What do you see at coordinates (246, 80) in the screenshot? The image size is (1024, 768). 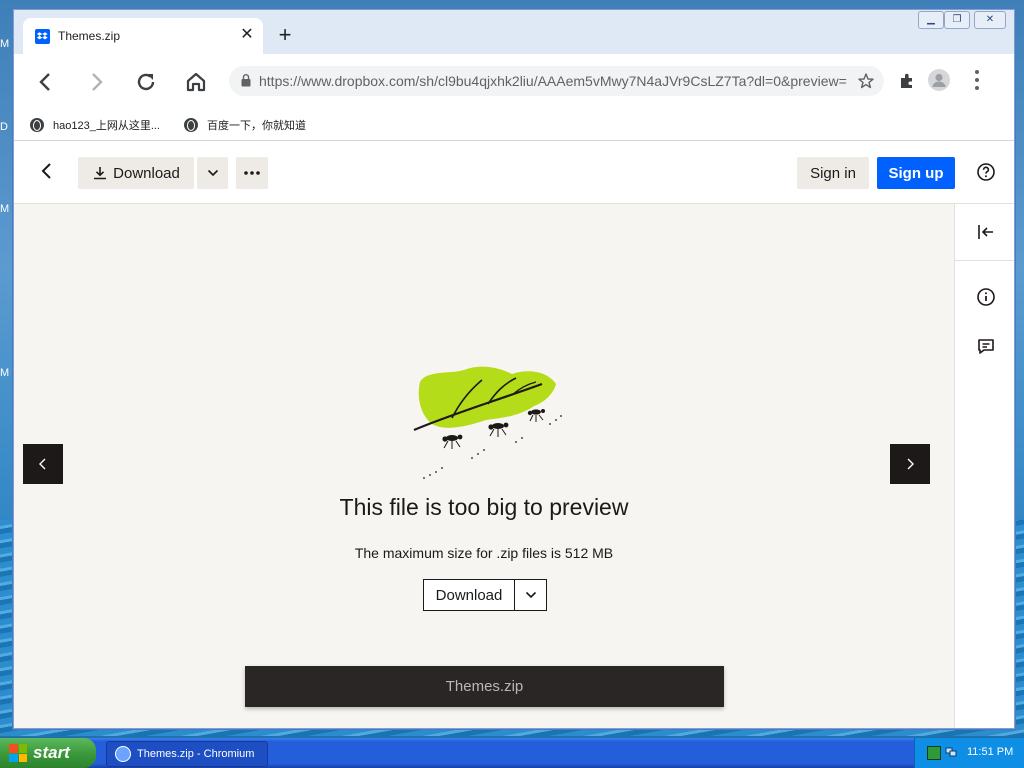 I see `lock-icon` at bounding box center [246, 80].